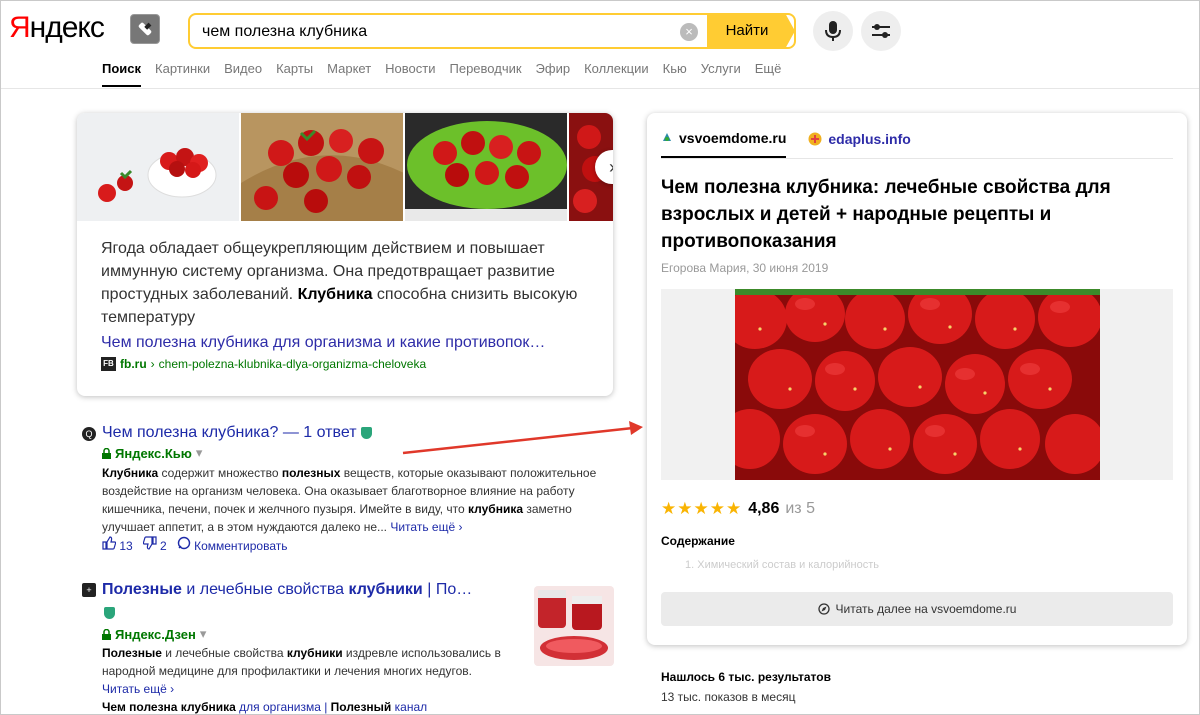 Image resolution: width=1200 pixels, height=715 pixels. Describe the element at coordinates (410, 74) in the screenshot. I see `tab-news: Новости` at that location.